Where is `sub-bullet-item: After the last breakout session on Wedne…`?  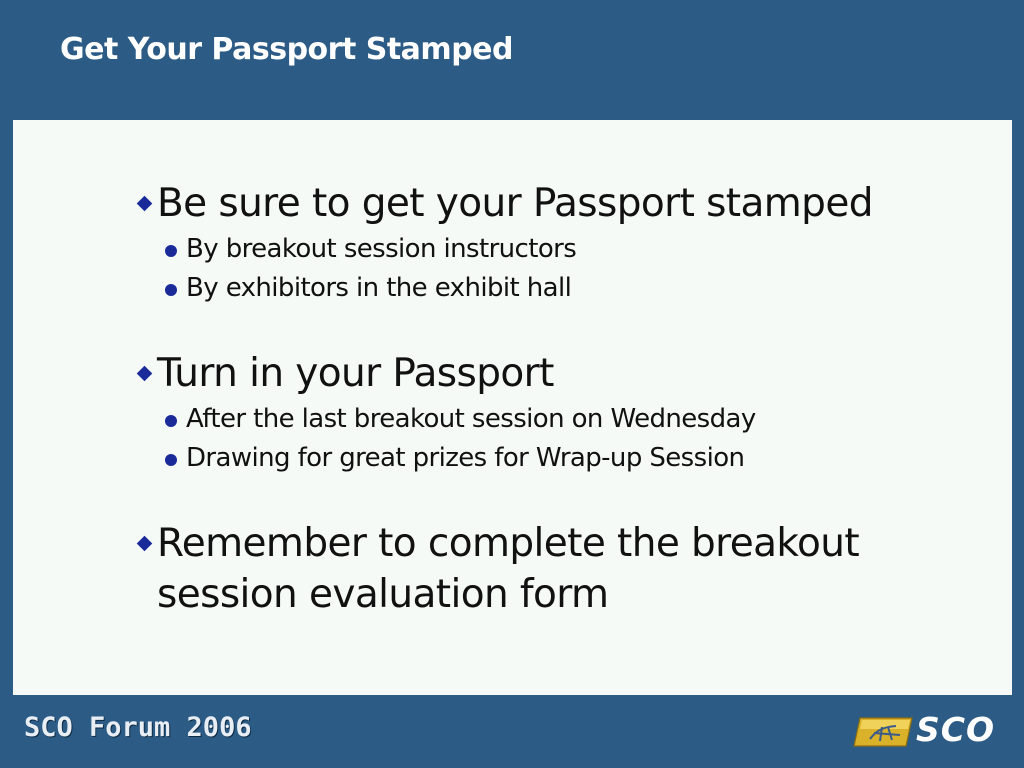 sub-bullet-item: After the last breakout session on Wedne… is located at coordinates (551, 419).